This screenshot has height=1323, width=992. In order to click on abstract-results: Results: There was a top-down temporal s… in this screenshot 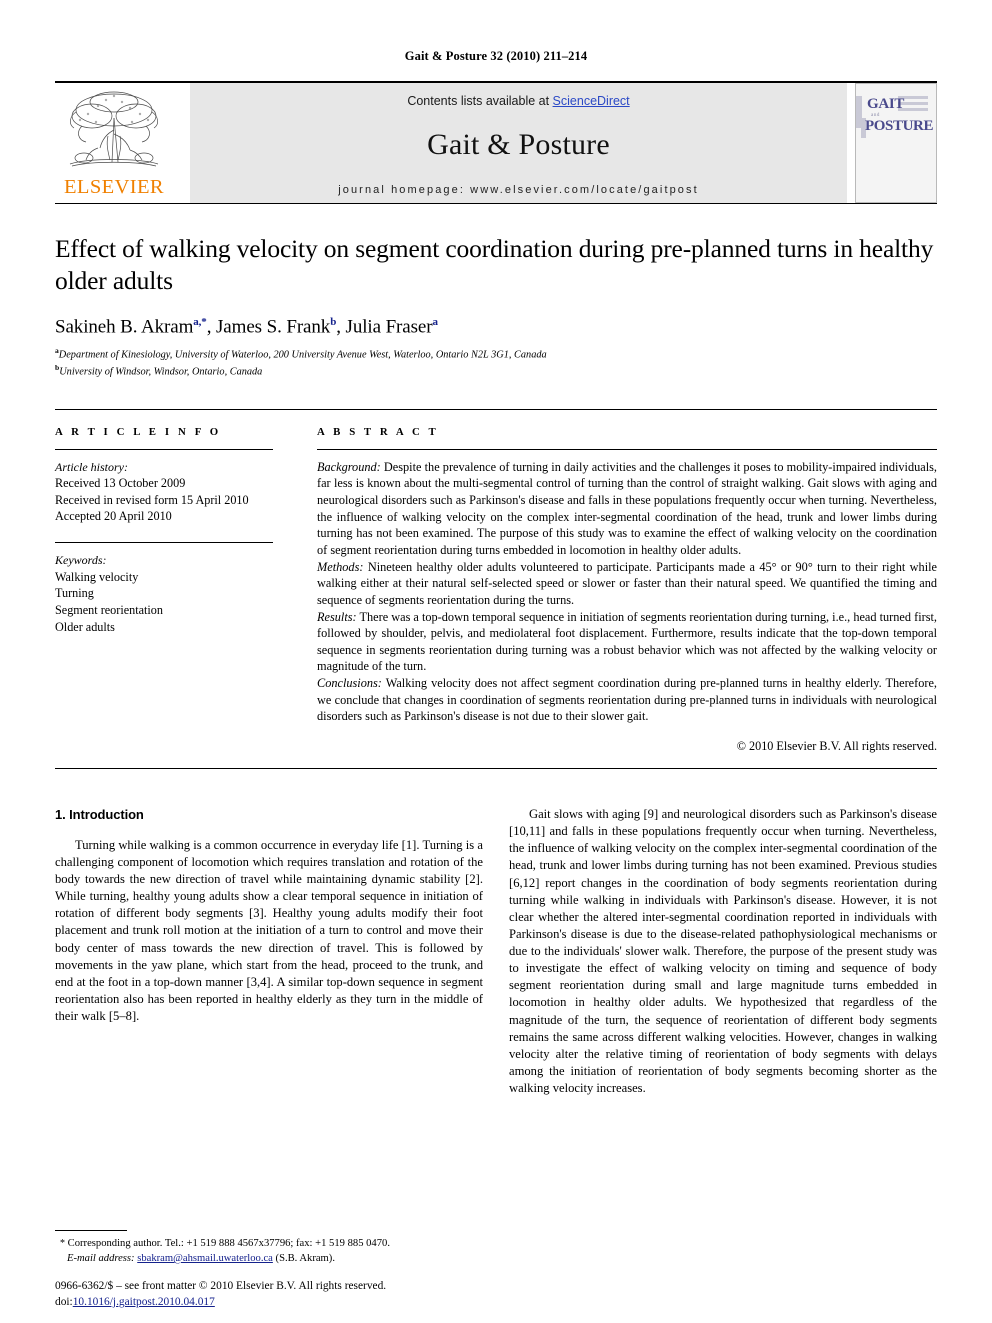, I will do `click(627, 642)`.